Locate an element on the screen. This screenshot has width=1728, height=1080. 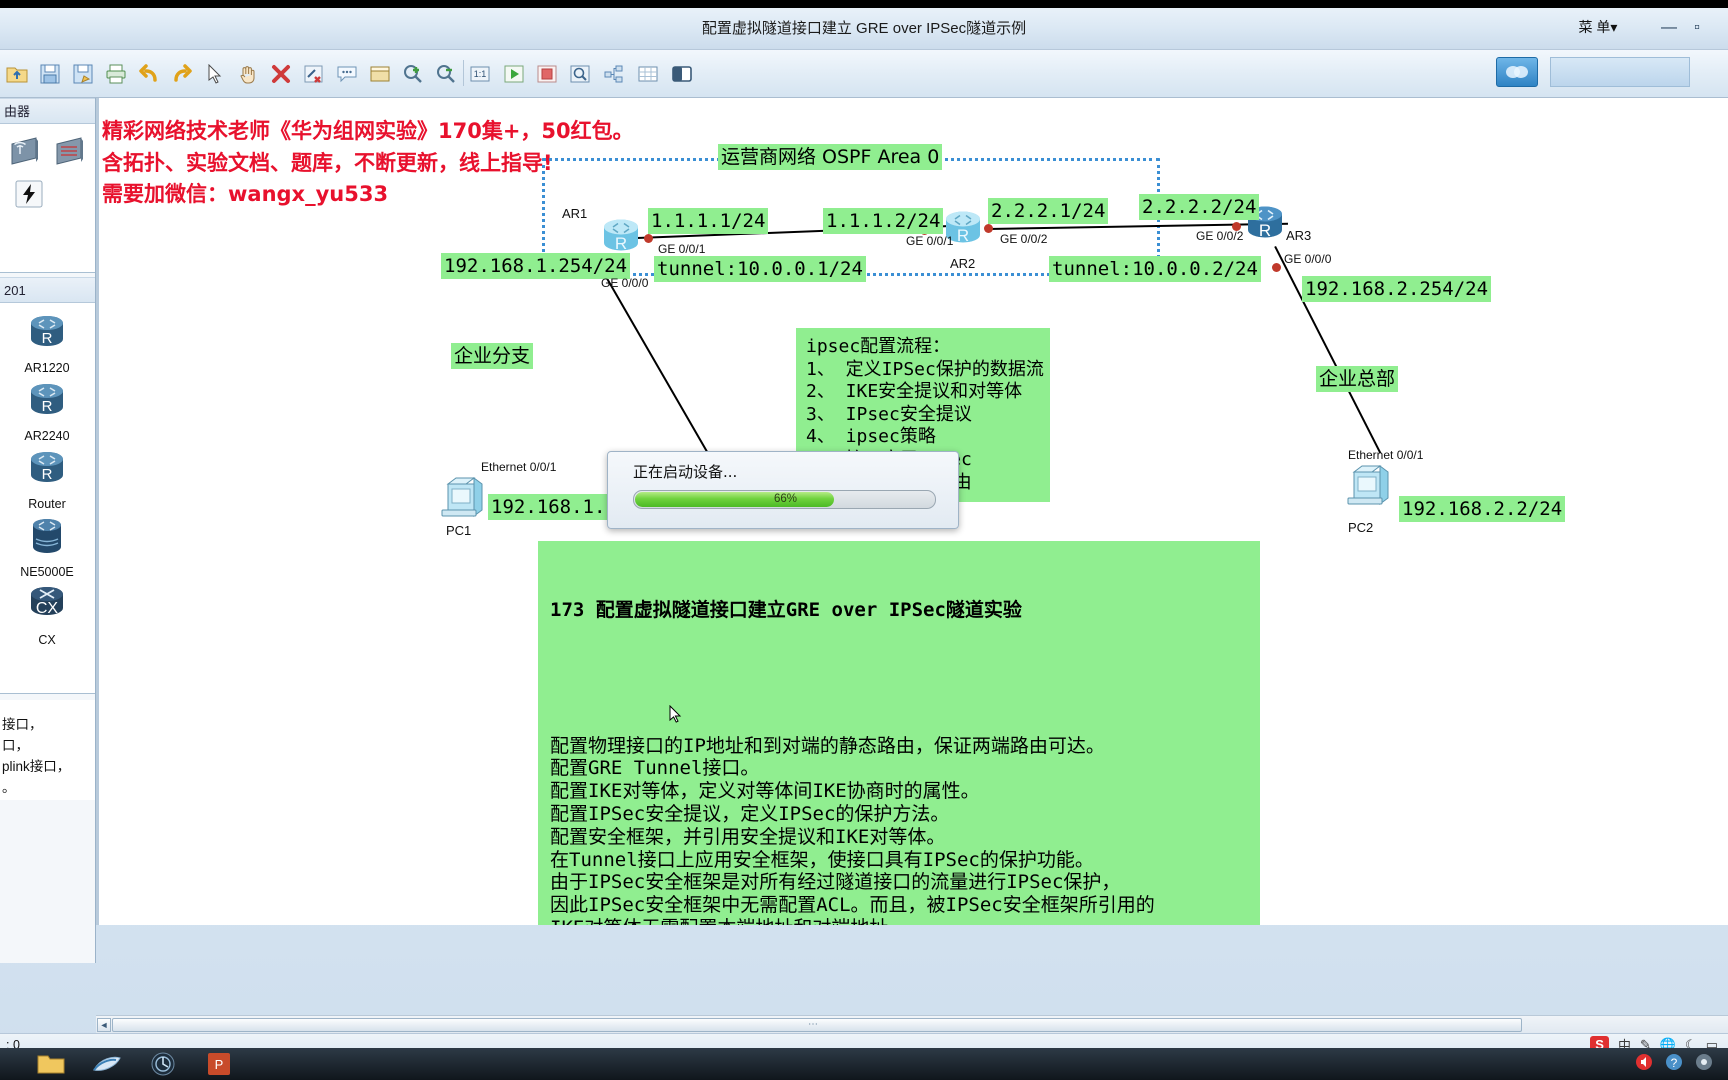
sidebar-section-description: 接口， 口， plink接口， 。 is located at coordinates (47, 750).